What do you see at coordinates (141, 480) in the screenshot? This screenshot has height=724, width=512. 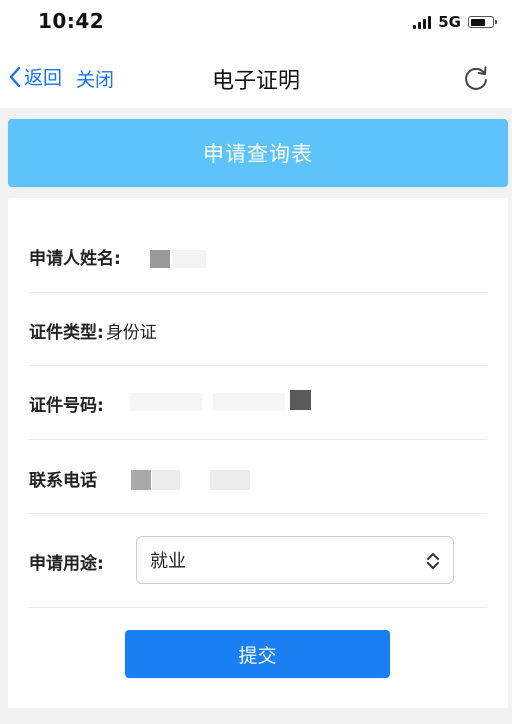 I see `redacted-phone` at bounding box center [141, 480].